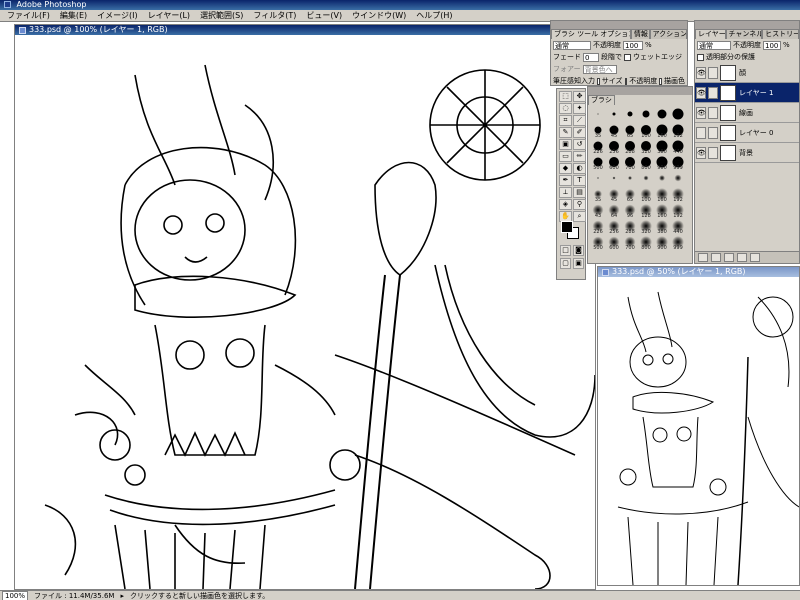 Image resolution: width=800 pixels, height=600 pixels. I want to click on layer-row: 👁 レイヤー 1, so click(747, 93).